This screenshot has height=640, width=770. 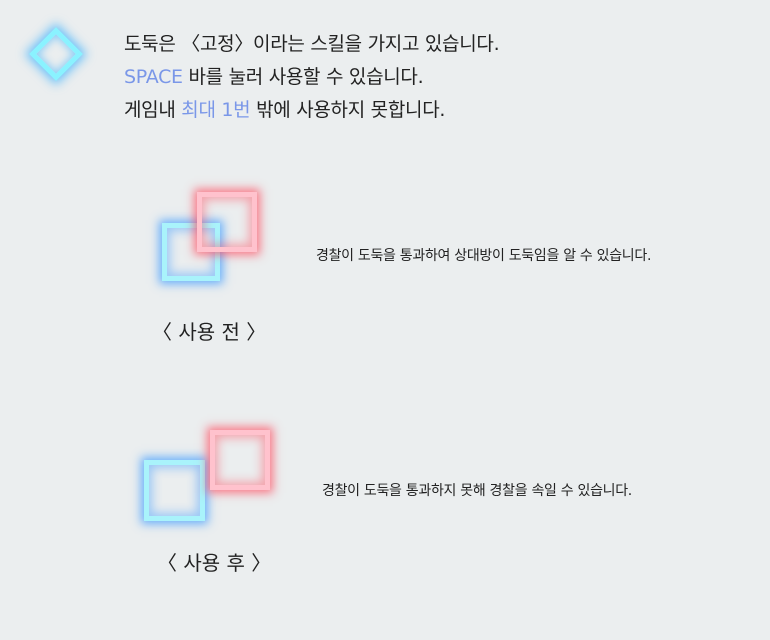 I want to click on space-key-label: SPACE, so click(x=153, y=77).